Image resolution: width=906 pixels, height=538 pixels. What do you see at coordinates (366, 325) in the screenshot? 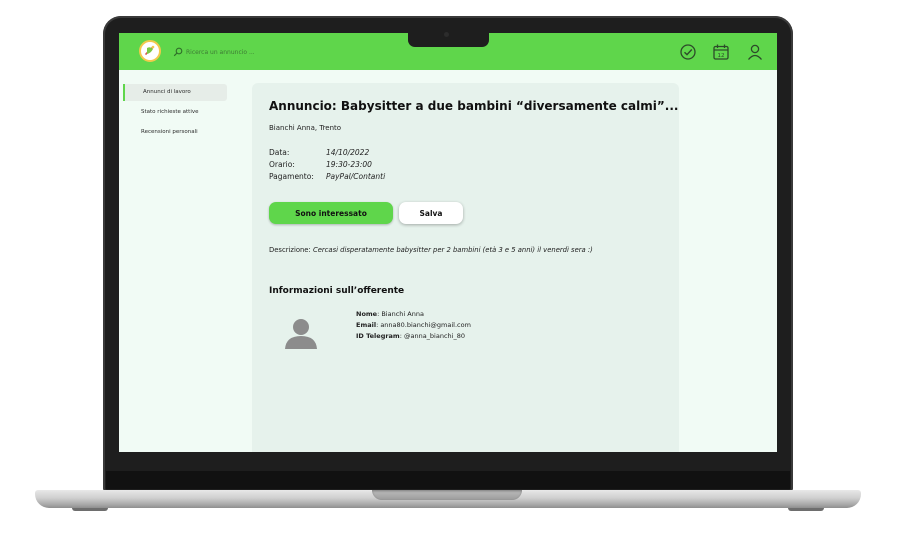
I see `offerer-email-label: Email` at bounding box center [366, 325].